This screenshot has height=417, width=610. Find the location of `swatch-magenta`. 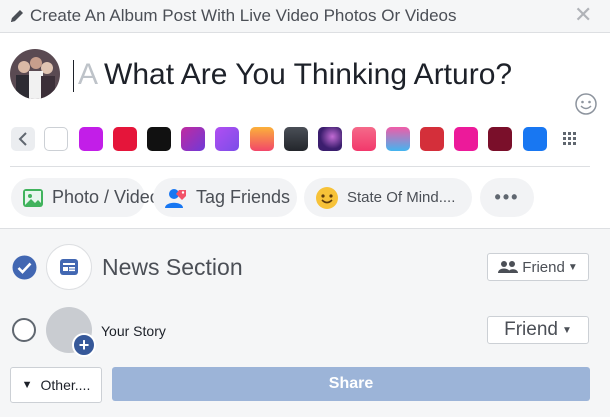

swatch-magenta is located at coordinates (91, 139).